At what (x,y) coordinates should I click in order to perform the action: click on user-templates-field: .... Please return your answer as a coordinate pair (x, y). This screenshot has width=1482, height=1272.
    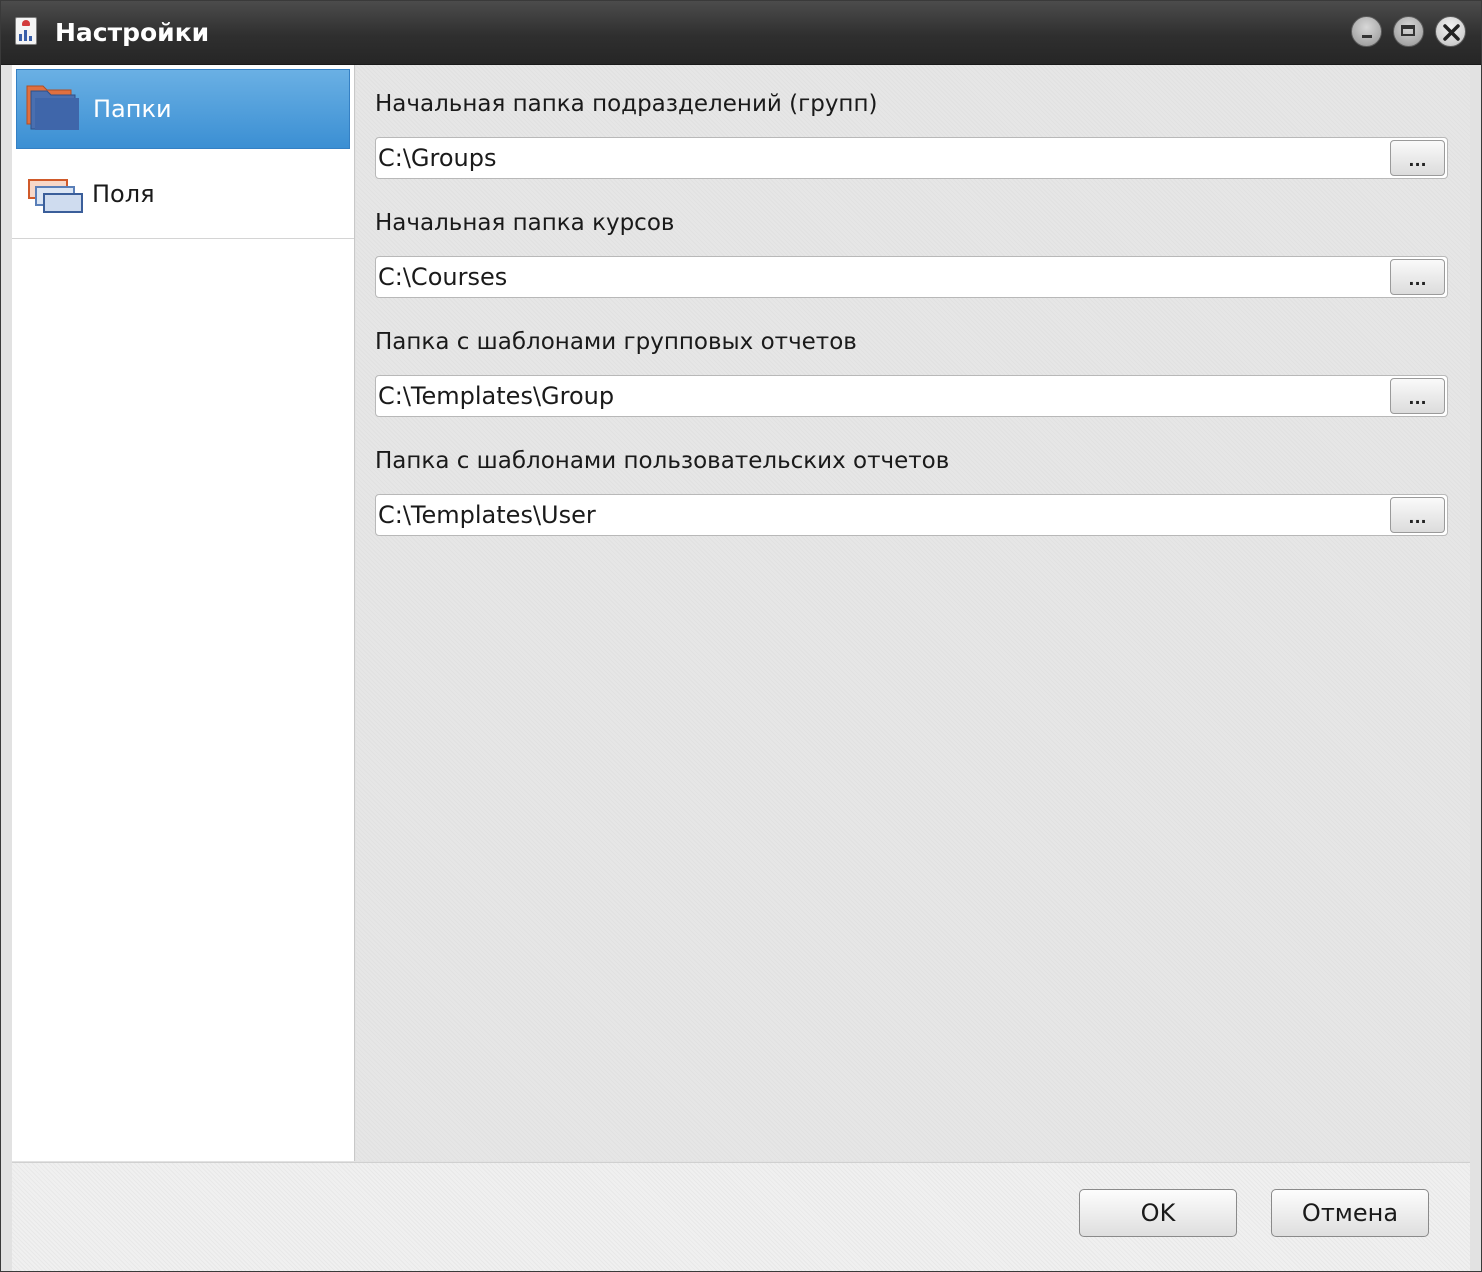
    Looking at the image, I should click on (911, 515).